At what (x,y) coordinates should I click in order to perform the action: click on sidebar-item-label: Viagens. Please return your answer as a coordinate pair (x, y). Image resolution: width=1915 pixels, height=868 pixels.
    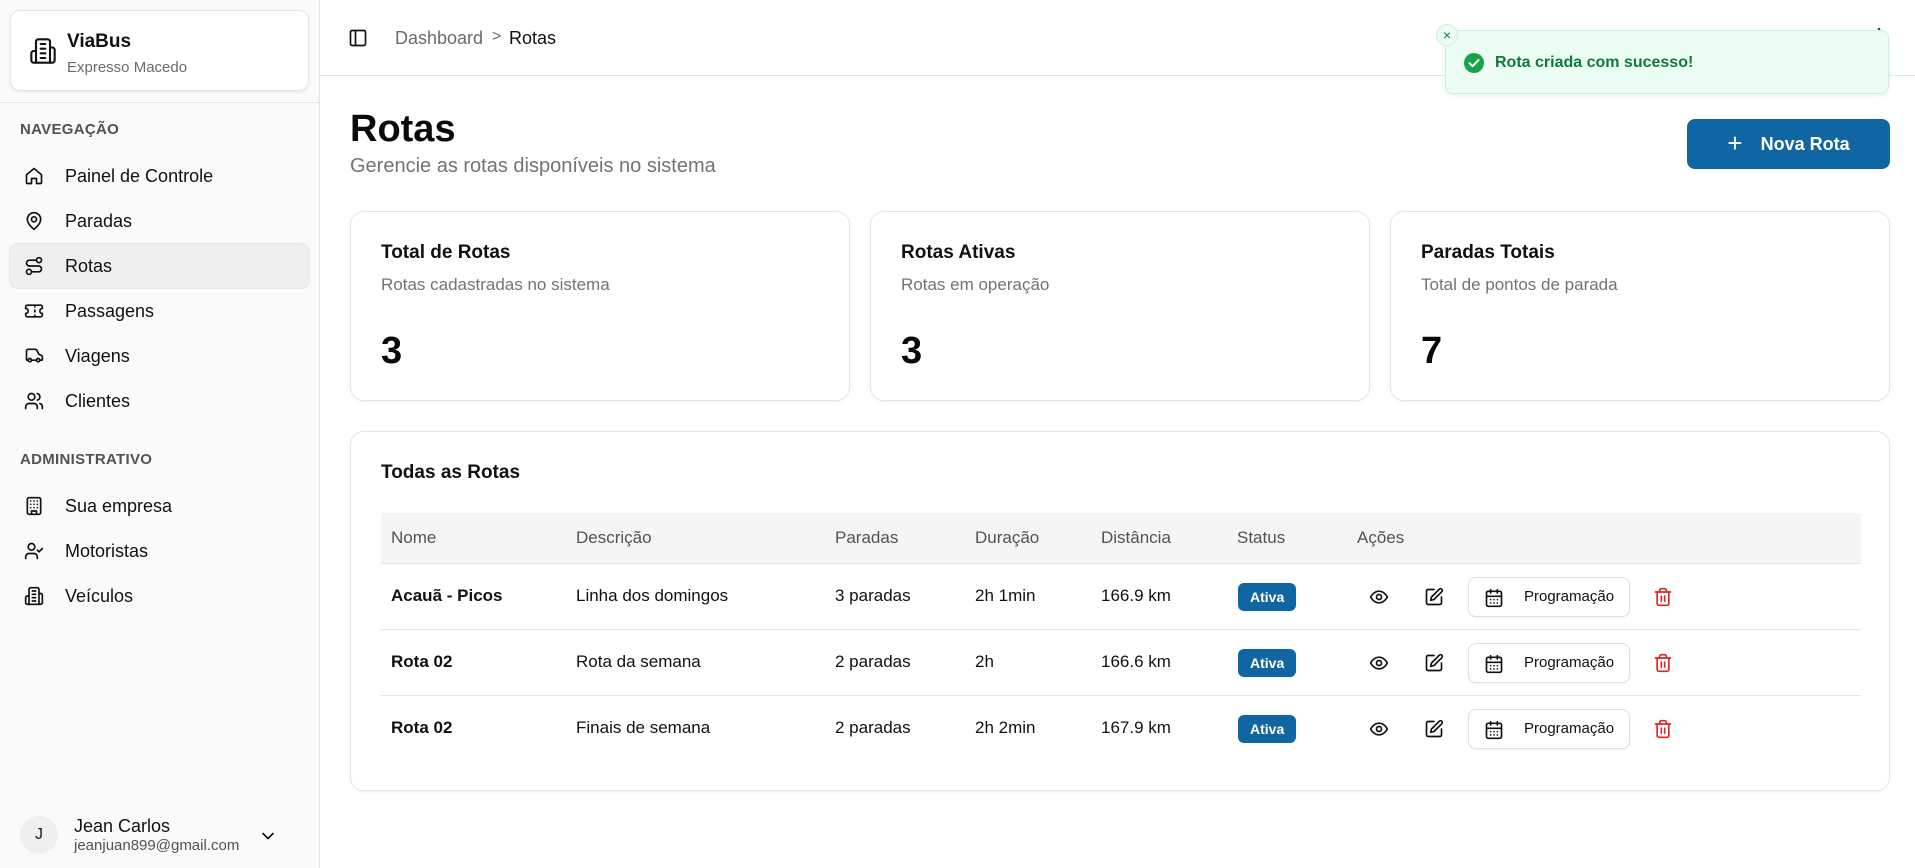
    Looking at the image, I should click on (97, 356).